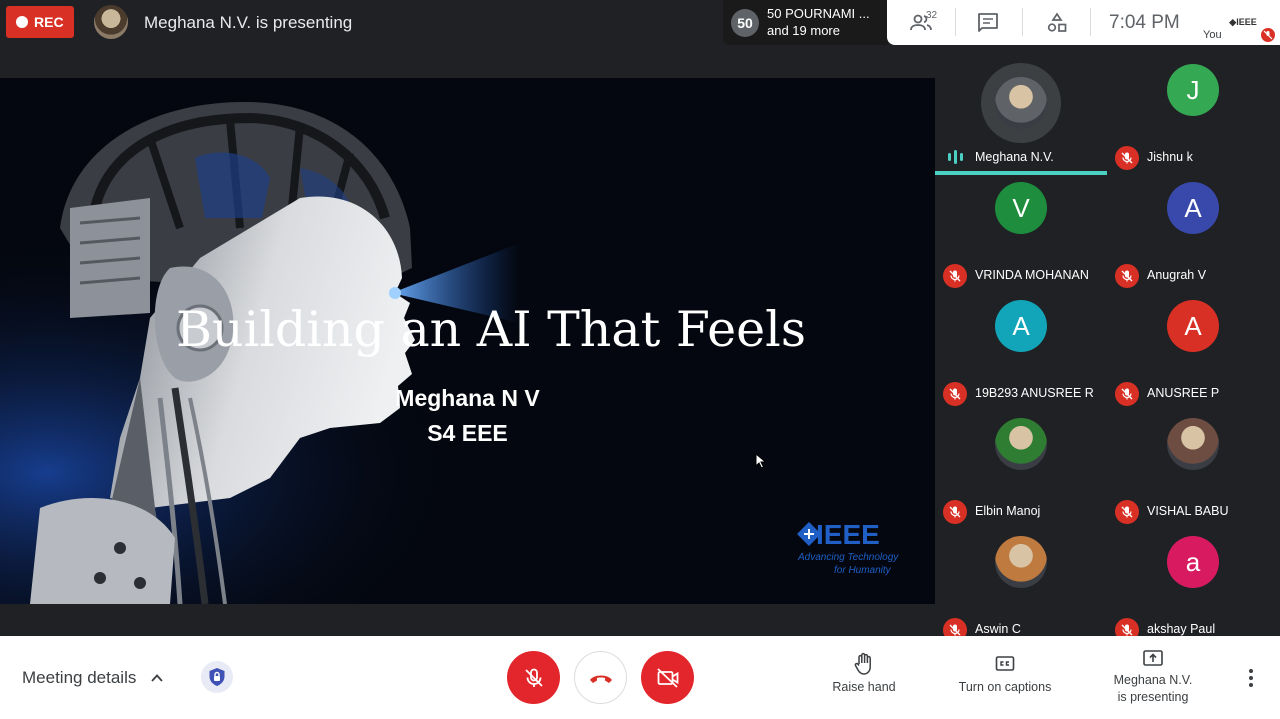 The width and height of the screenshot is (1280, 719). I want to click on captions-label: Turn on captions, so click(1005, 687).